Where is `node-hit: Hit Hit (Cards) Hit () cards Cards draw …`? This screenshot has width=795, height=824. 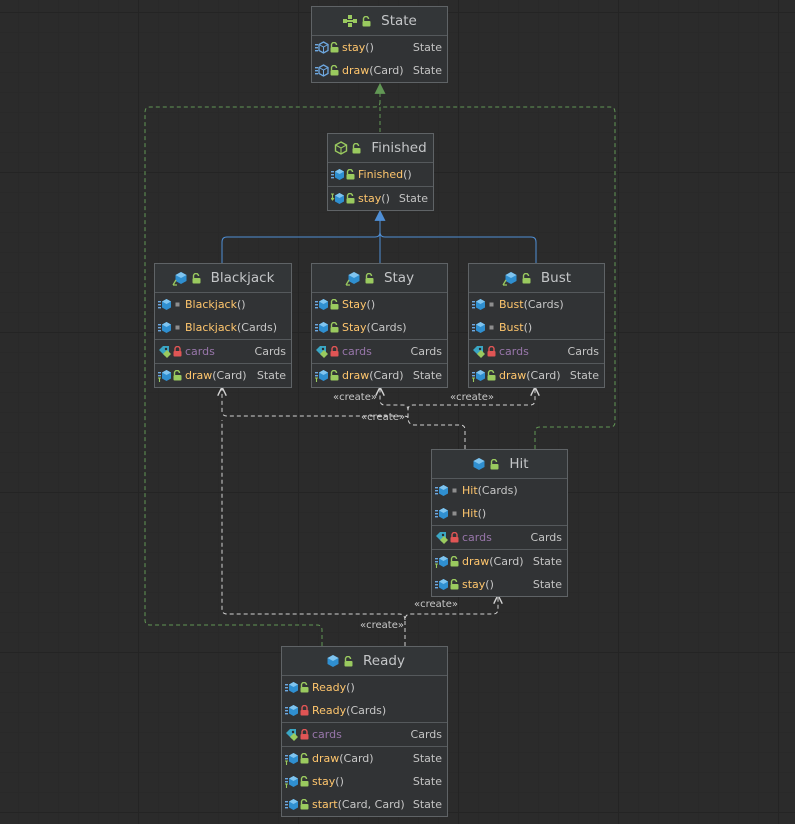
node-hit: Hit Hit (Cards) Hit () cards Cards draw … is located at coordinates (499, 523).